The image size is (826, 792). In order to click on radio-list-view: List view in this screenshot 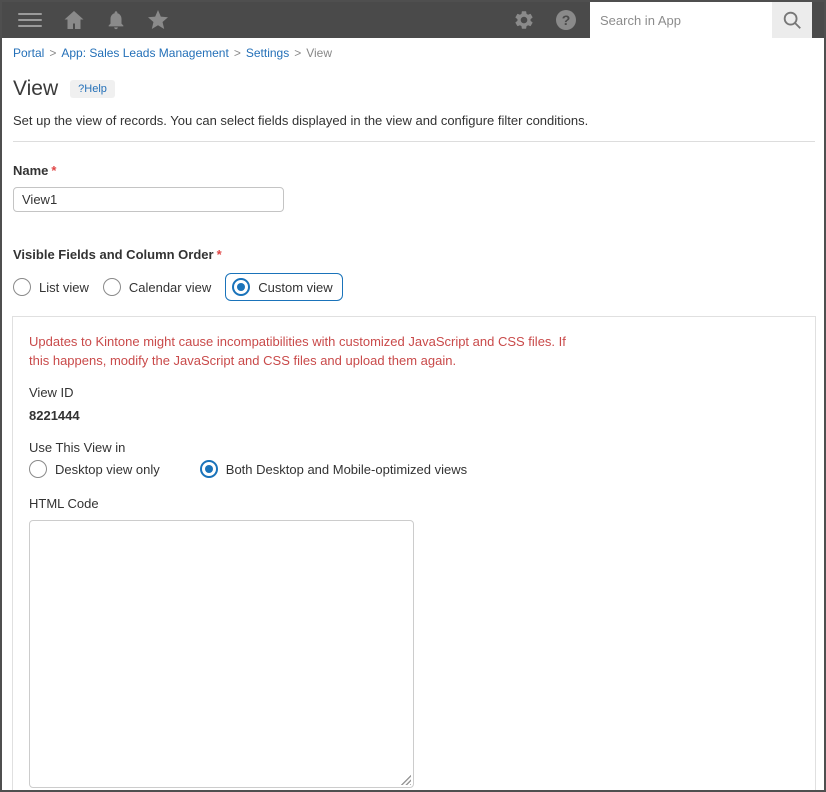, I will do `click(51, 287)`.